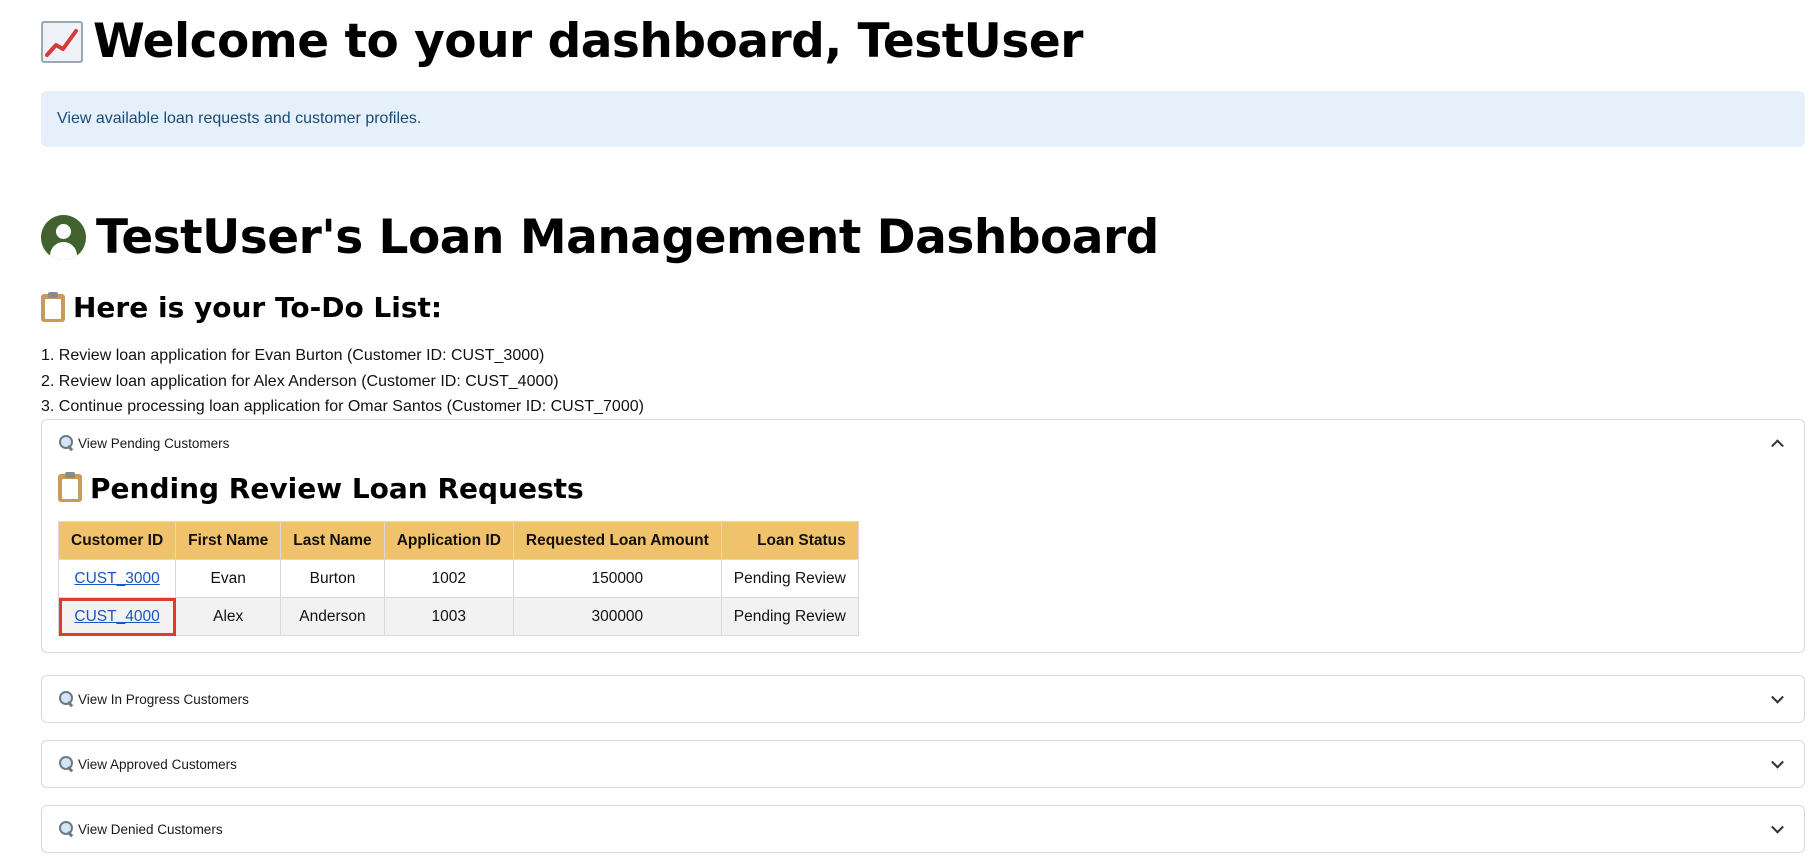 This screenshot has height=859, width=1819. I want to click on column-header: Application ID, so click(448, 540).